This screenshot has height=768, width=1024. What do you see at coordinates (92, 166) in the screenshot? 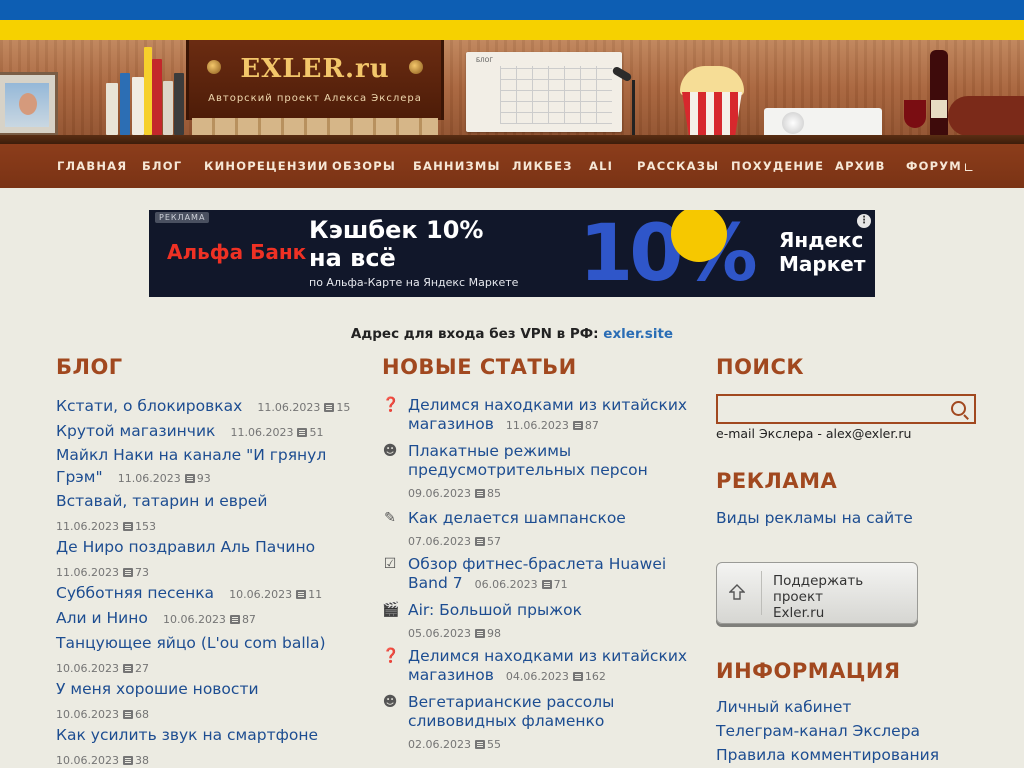
I see `nav-item-home: Главная` at bounding box center [92, 166].